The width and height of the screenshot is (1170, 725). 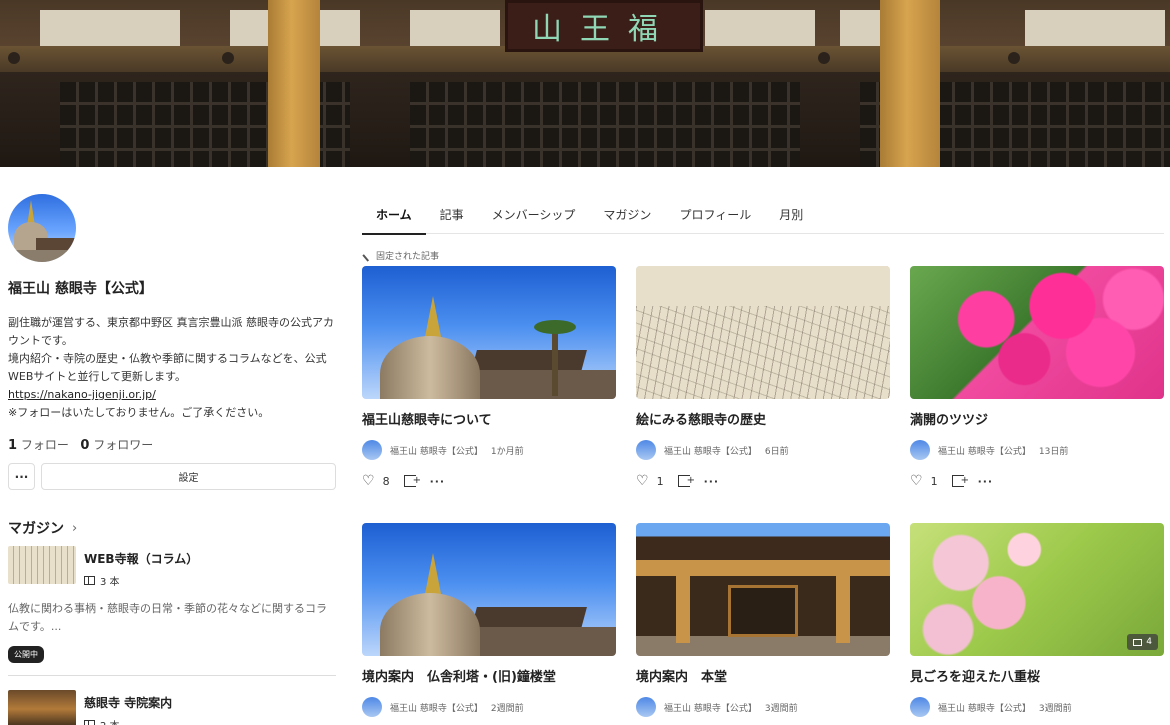 What do you see at coordinates (791, 216) in the screenshot?
I see `tab-monthly: 月別` at bounding box center [791, 216].